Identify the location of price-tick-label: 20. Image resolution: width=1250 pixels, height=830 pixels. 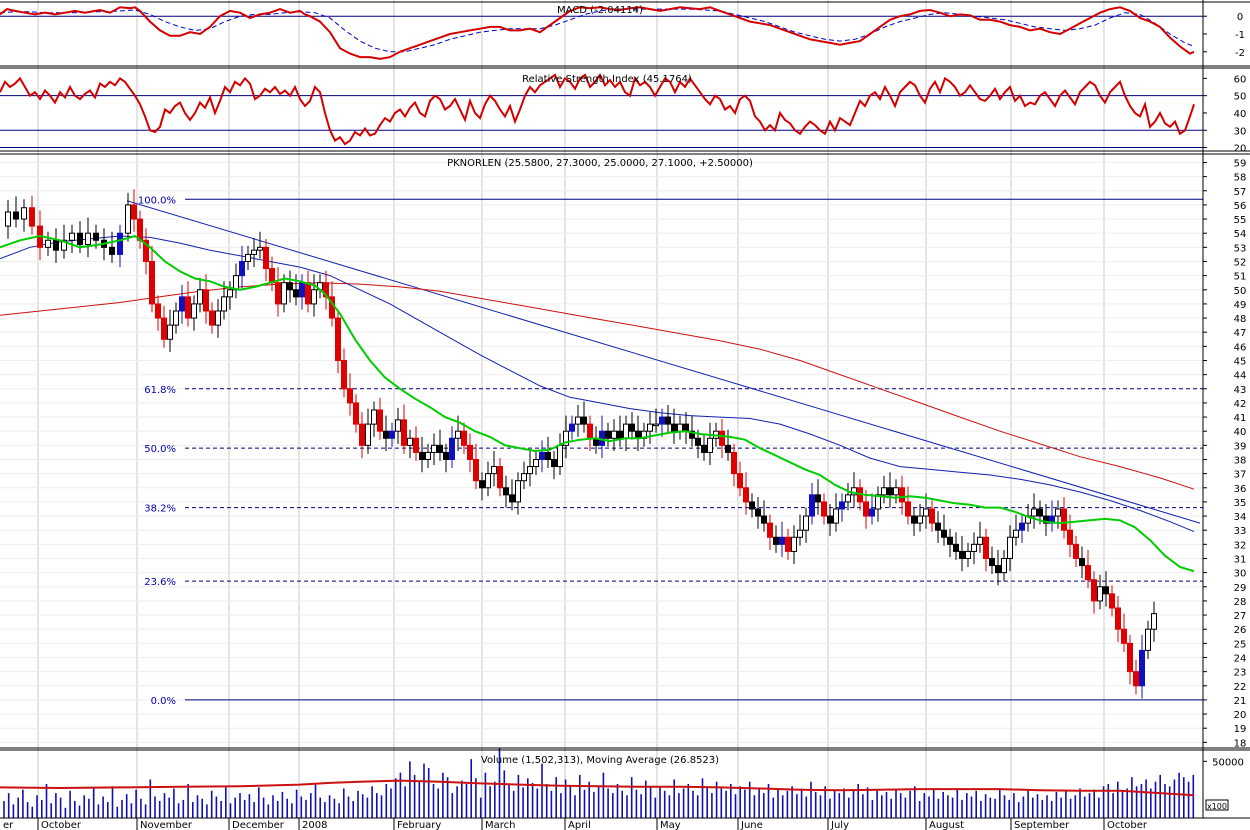
(1240, 715).